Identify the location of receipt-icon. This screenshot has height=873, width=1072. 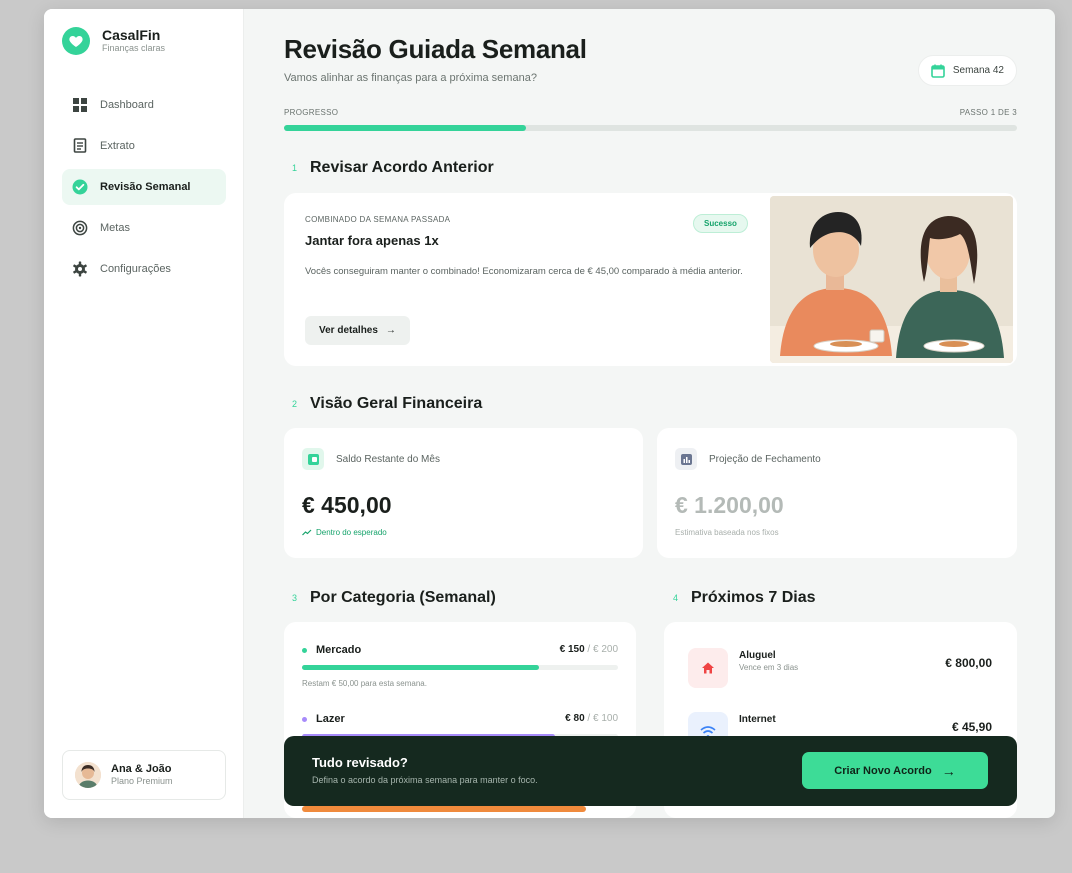
(80, 146).